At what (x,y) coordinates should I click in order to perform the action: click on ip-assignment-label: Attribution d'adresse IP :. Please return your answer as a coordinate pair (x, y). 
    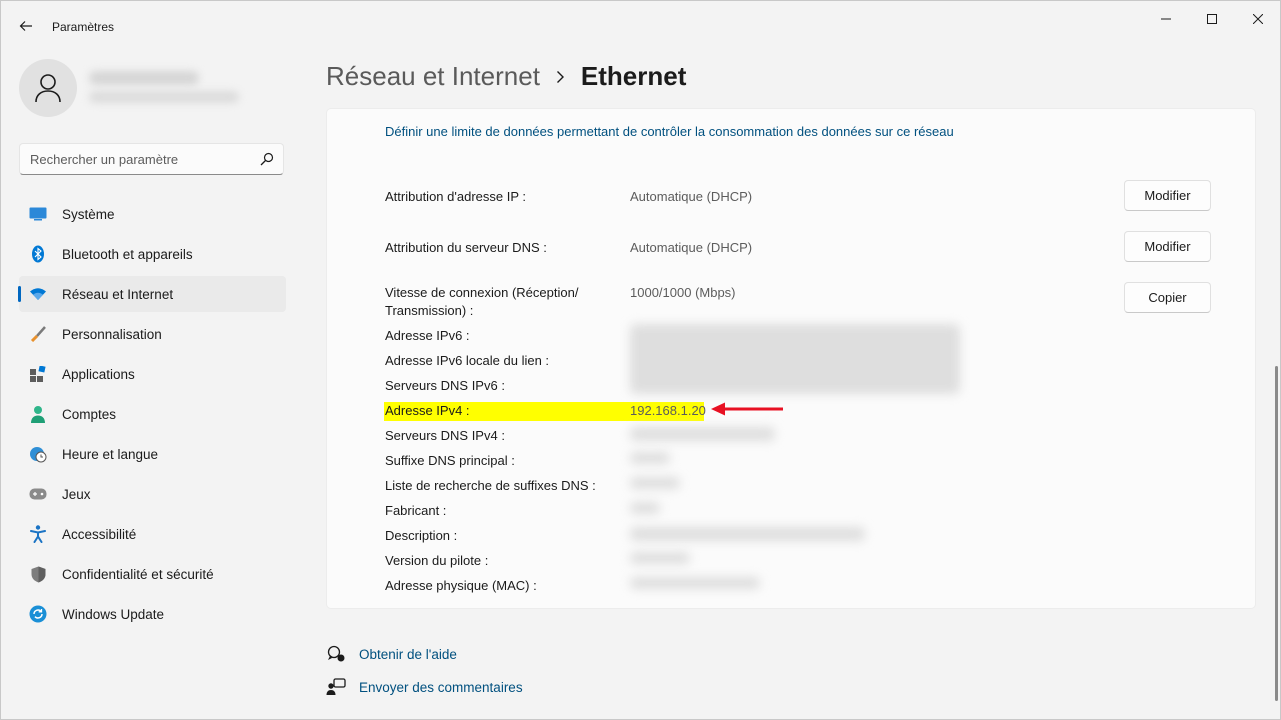
    Looking at the image, I should click on (455, 196).